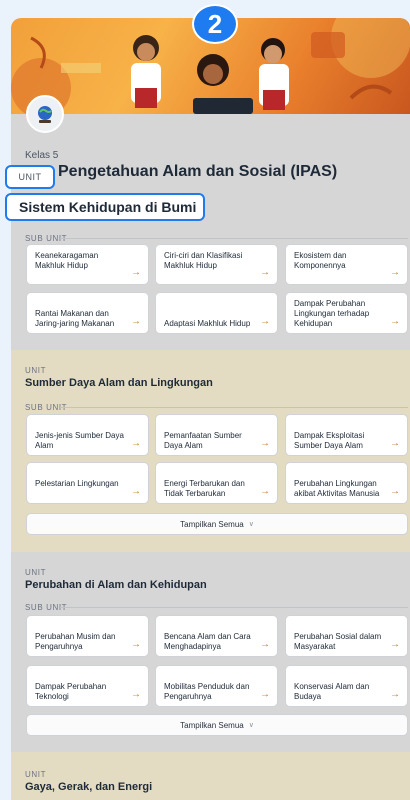 This screenshot has height=800, width=410. Describe the element at coordinates (320, 260) in the screenshot. I see `sub-unit-title: Ekosistem dan Komponennya` at that location.